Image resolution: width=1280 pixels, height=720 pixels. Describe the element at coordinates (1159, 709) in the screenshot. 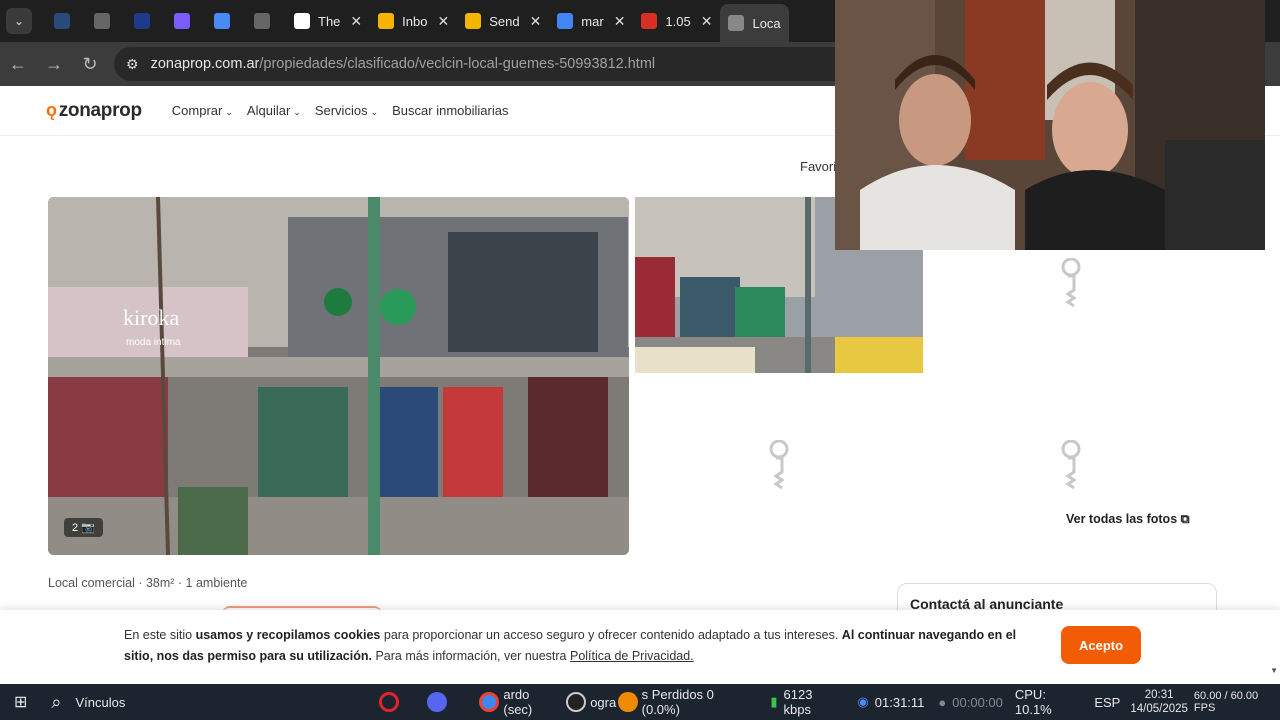

I see `clock-date: 14/05/2025` at that location.